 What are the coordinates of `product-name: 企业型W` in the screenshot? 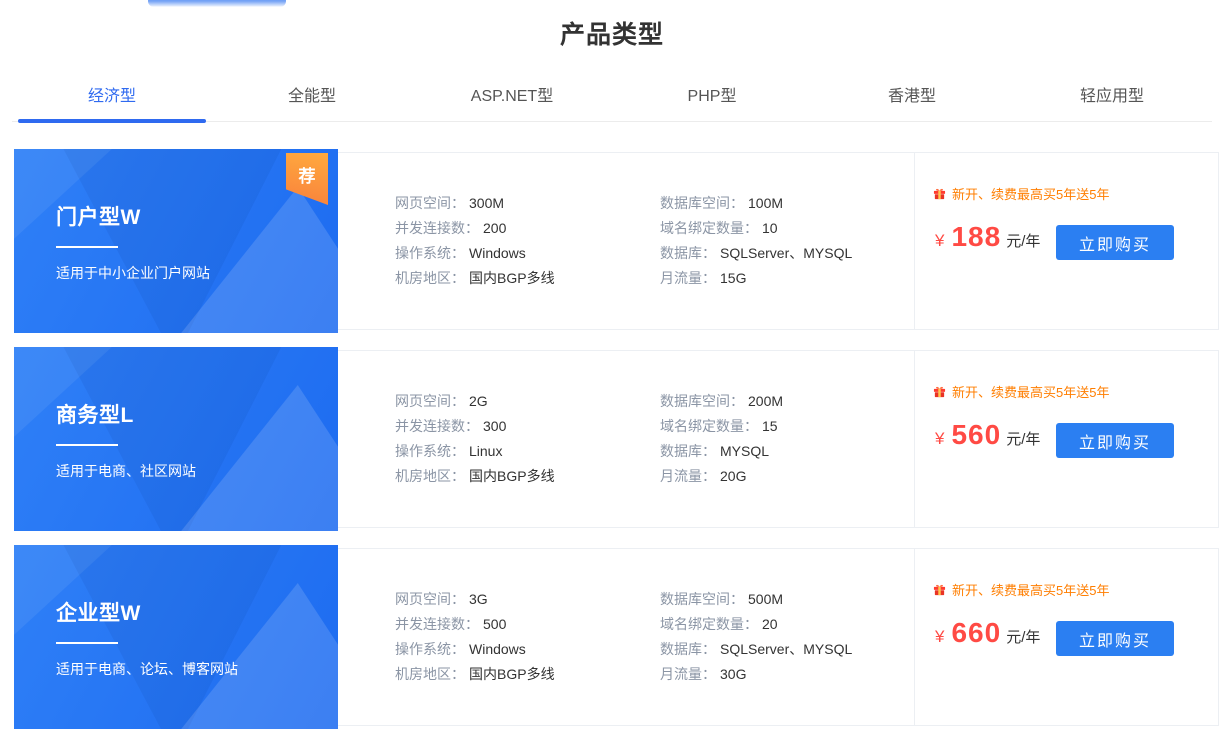 It's located at (98, 613).